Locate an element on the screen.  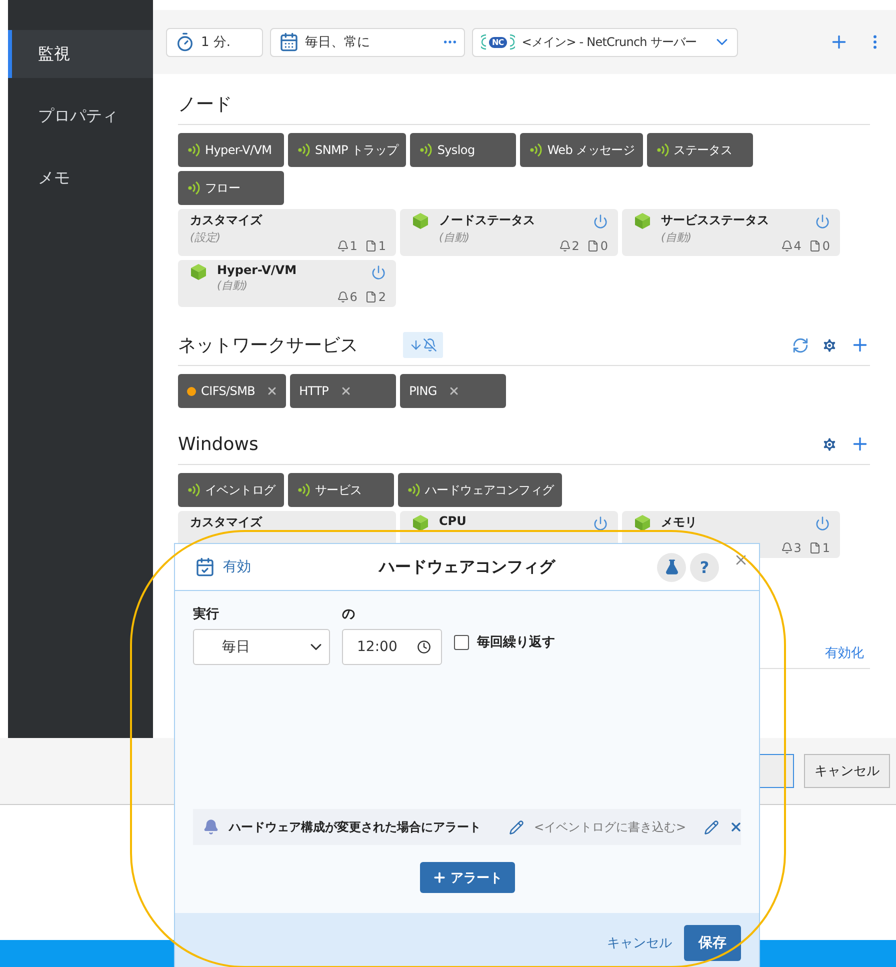
monitor-chip: ステータス is located at coordinates (699, 150).